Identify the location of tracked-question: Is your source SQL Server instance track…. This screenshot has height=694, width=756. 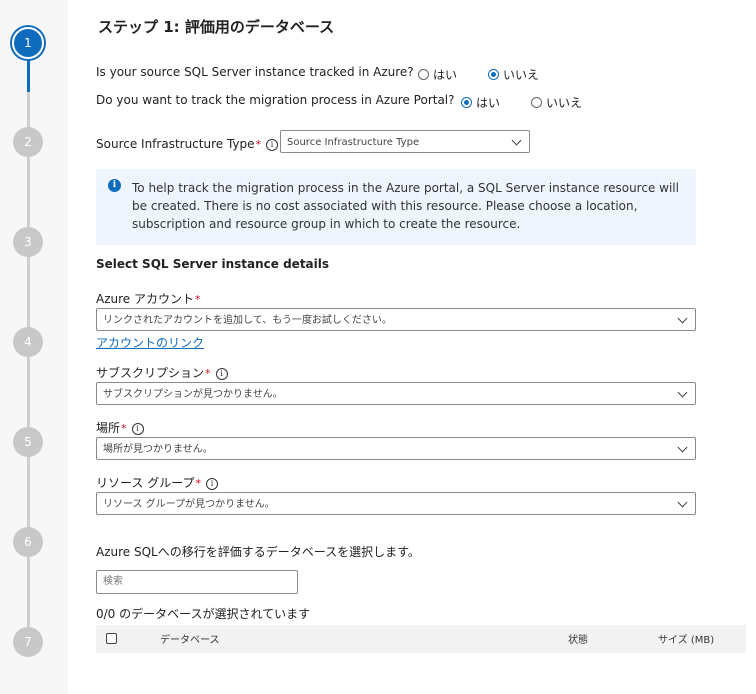
(255, 72).